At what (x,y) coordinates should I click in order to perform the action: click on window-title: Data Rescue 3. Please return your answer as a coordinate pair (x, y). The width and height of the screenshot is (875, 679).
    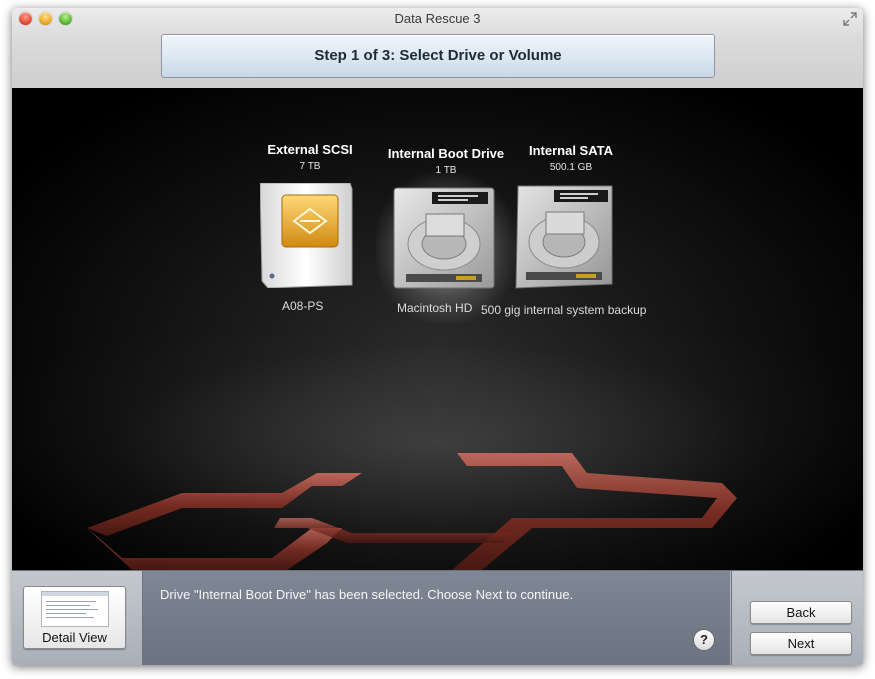
    Looking at the image, I should click on (437, 18).